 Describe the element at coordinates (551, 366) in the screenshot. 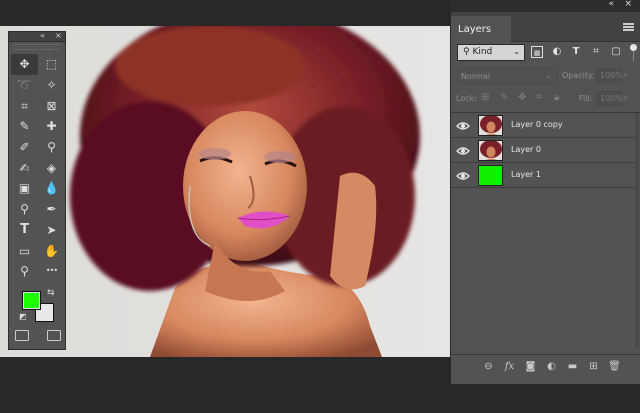

I see `adjustment-icon: ◐` at that location.